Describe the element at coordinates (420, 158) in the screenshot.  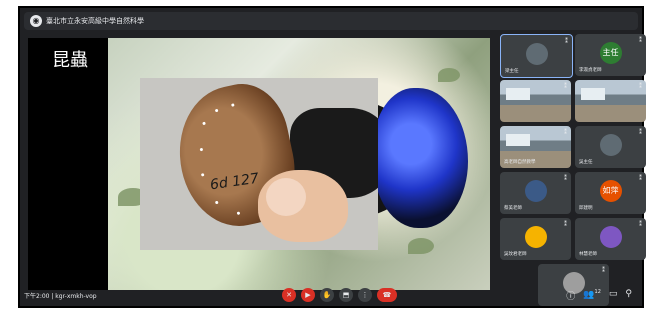
I see `butterfly-blue-wing` at that location.